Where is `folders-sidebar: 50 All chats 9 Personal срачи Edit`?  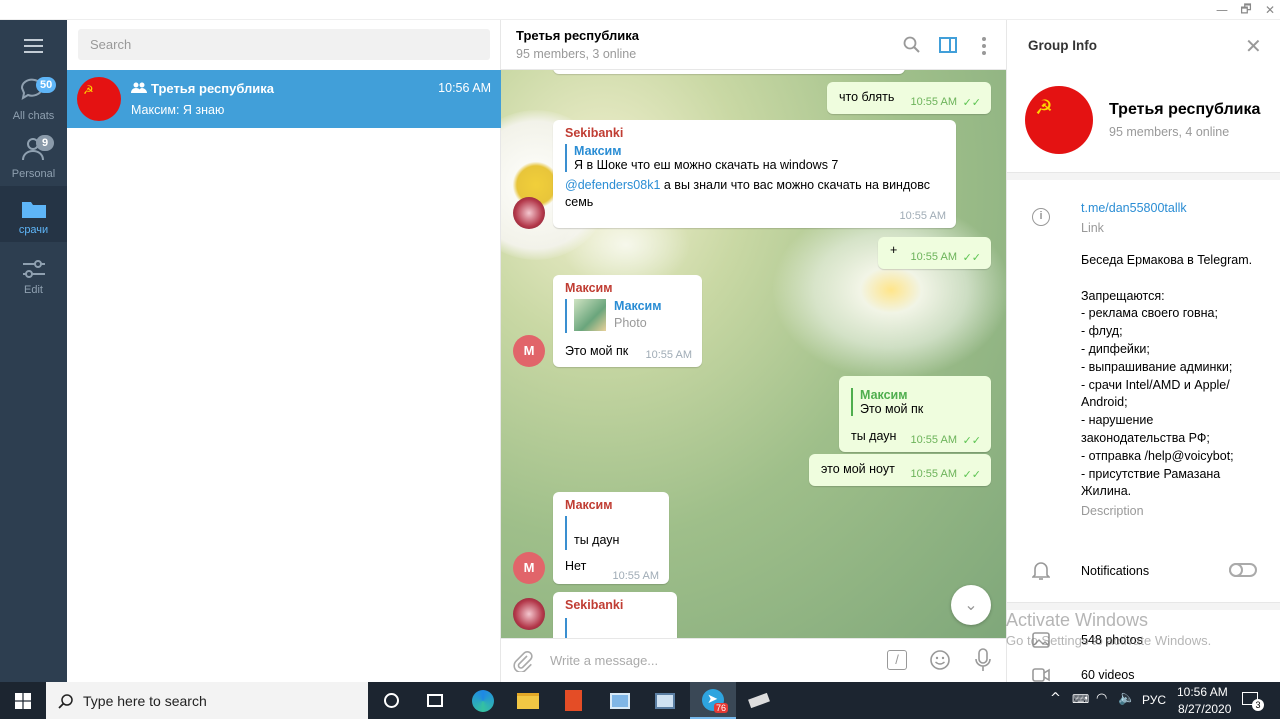 folders-sidebar: 50 All chats 9 Personal срачи Edit is located at coordinates (33, 351).